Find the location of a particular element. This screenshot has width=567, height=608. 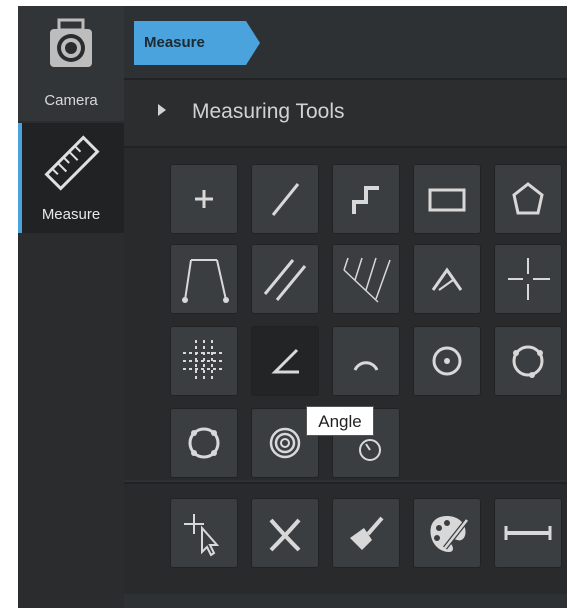

four-point-circle-icon is located at coordinates (204, 443).